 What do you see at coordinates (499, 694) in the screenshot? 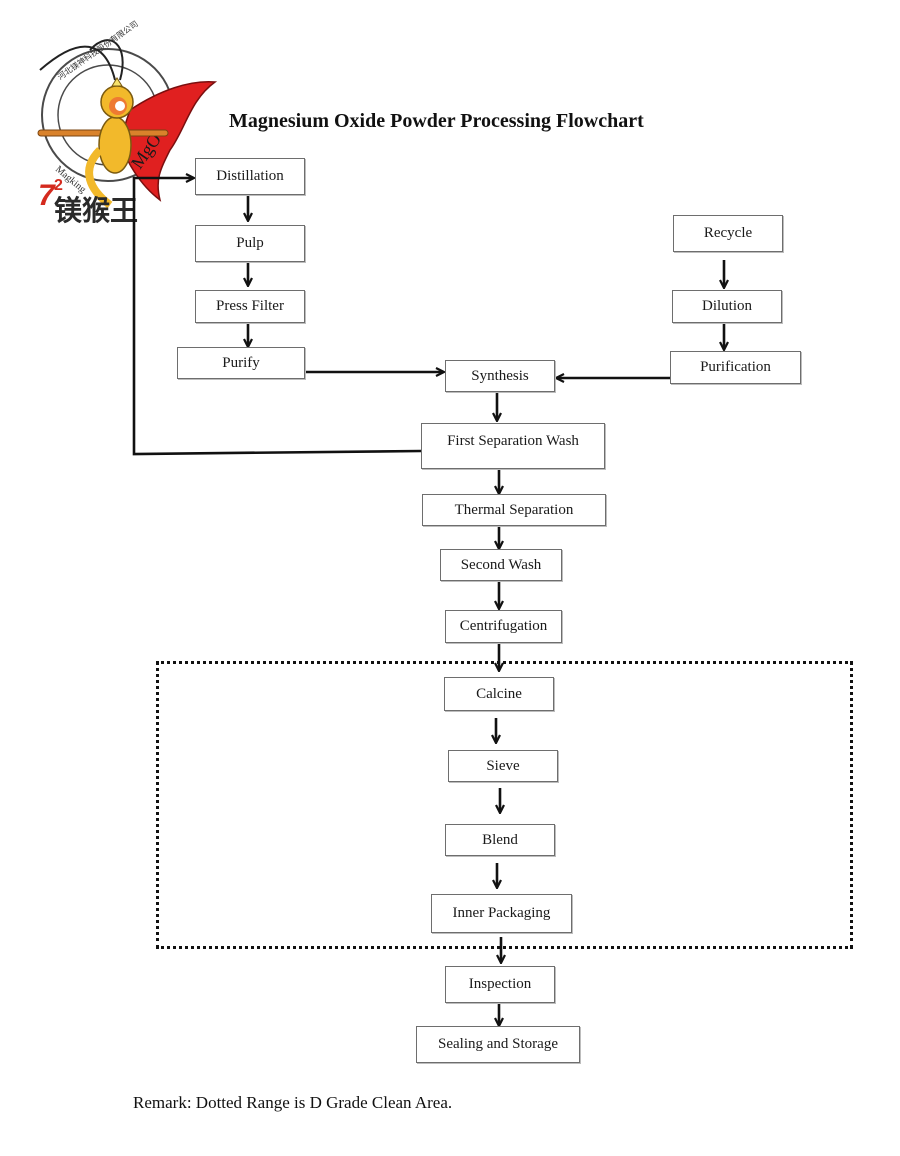
I see `node-calcine: Calcine` at bounding box center [499, 694].